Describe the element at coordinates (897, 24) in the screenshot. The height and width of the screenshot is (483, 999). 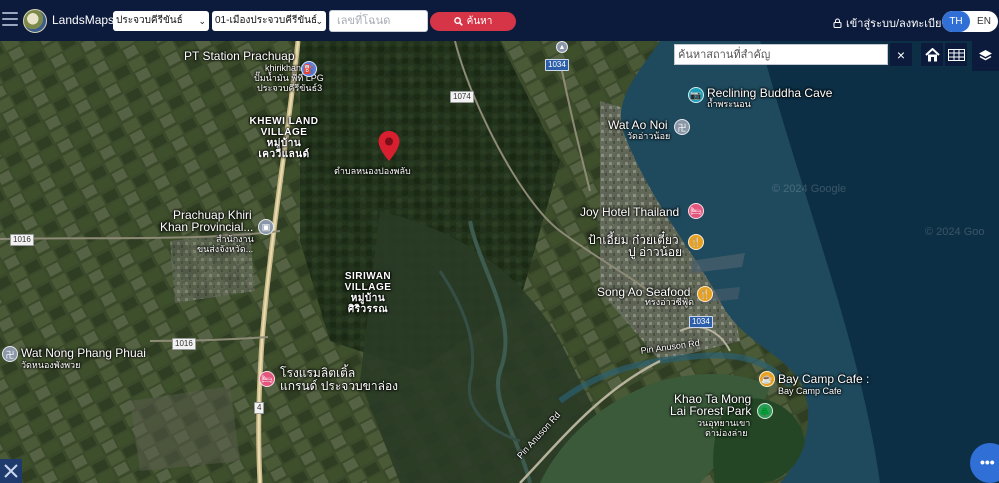
I see `login-label: เข้าสู่ระบบ/ลงทะเบียน` at that location.